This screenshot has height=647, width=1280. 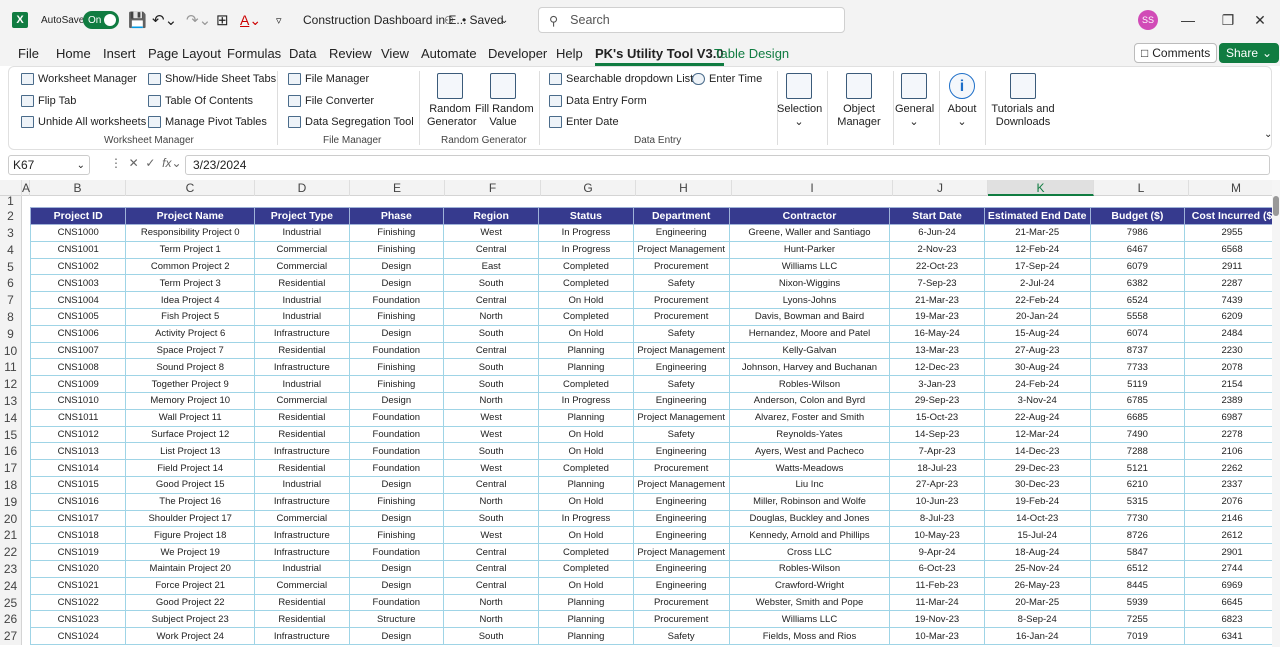 I want to click on table-cell: 18-Jul-23, so click(x=937, y=468).